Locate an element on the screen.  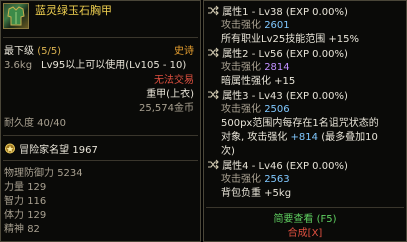
attribute-4-effect: 背包负重 +5kg is located at coordinates (256, 193).